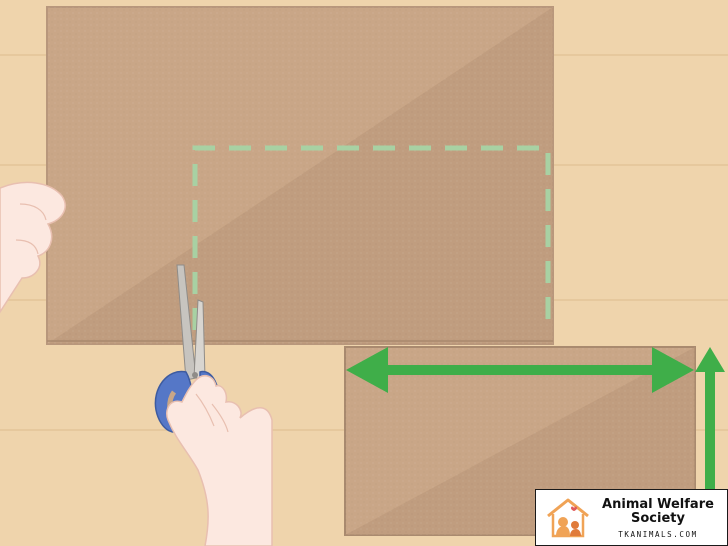 The width and height of the screenshot is (728, 546). I want to click on watermark-title-line1: Animal Welfare, so click(658, 504).